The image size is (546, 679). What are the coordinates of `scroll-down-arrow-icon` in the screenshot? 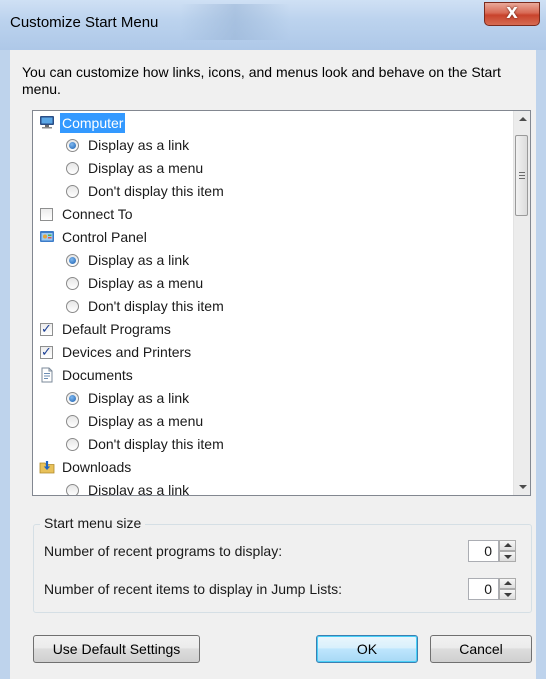 It's located at (522, 486).